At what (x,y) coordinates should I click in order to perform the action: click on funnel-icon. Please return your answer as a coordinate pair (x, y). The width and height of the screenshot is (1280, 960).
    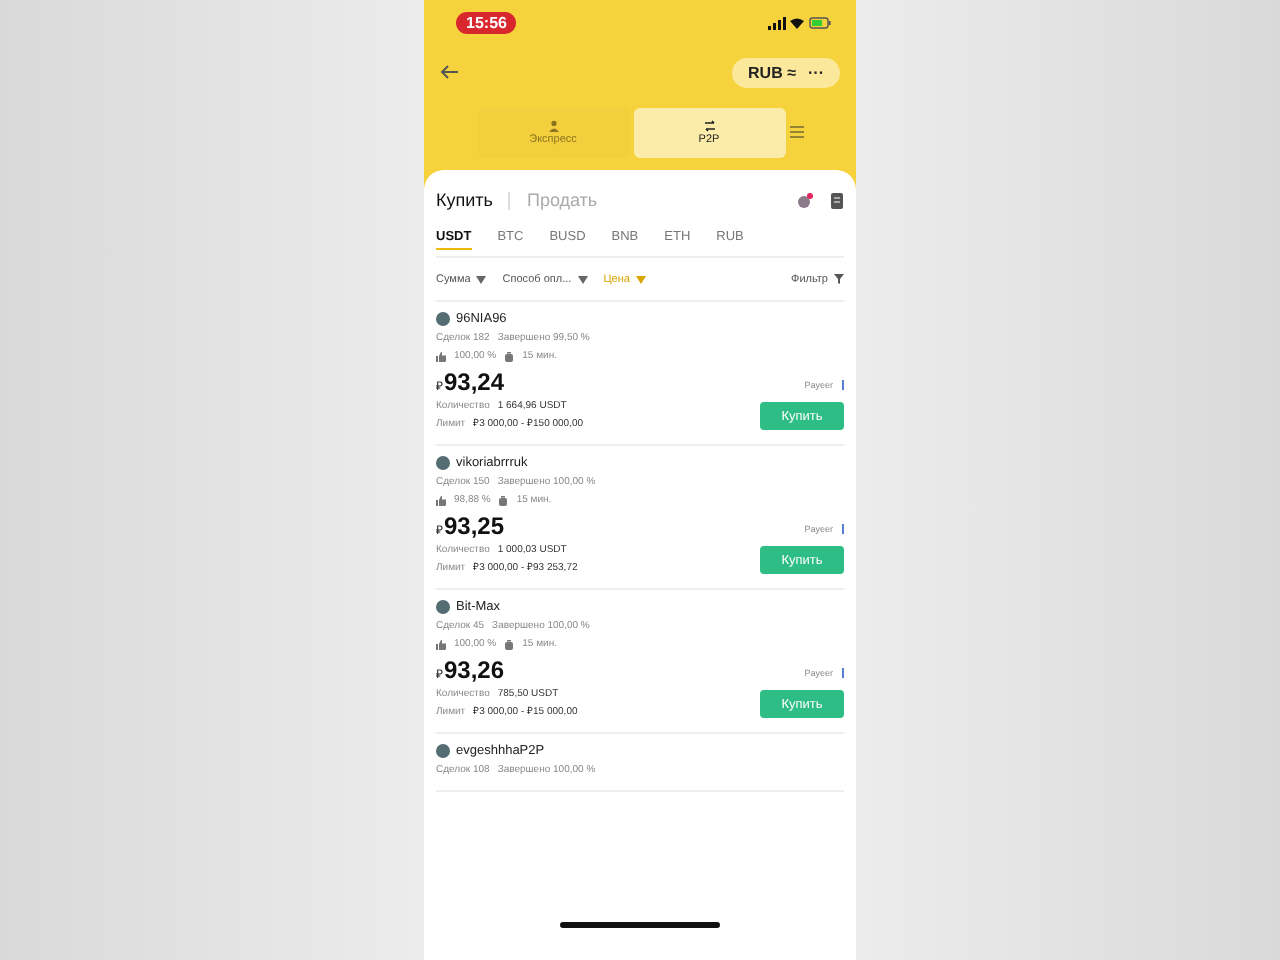
    Looking at the image, I should click on (839, 279).